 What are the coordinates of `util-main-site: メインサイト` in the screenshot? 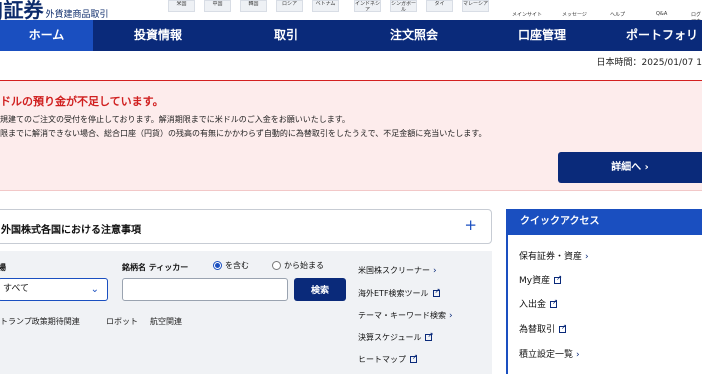 It's located at (527, 12).